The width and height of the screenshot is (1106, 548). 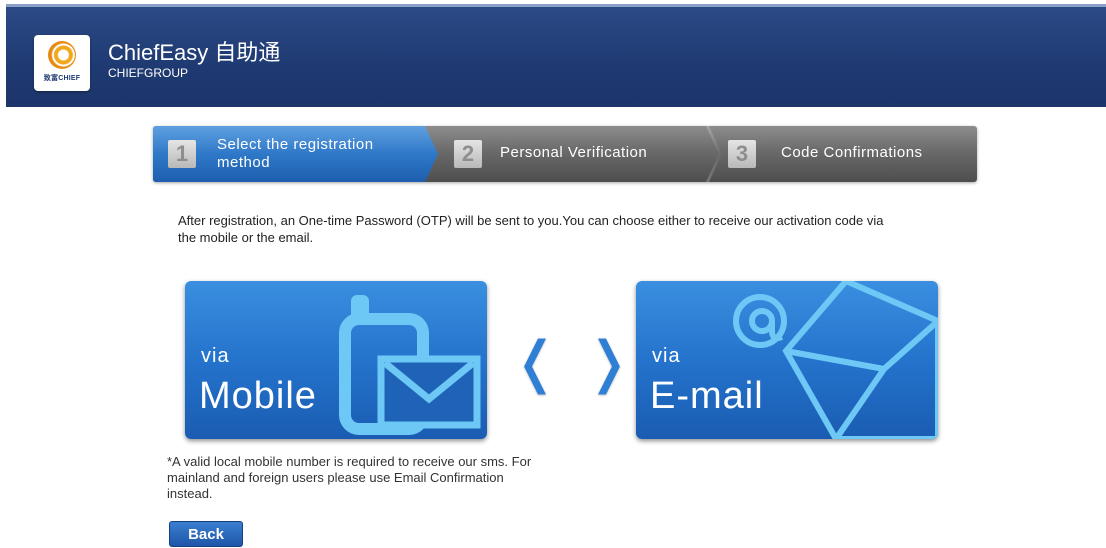 I want to click on app-title: ChiefEasy 自助通, so click(x=194, y=52).